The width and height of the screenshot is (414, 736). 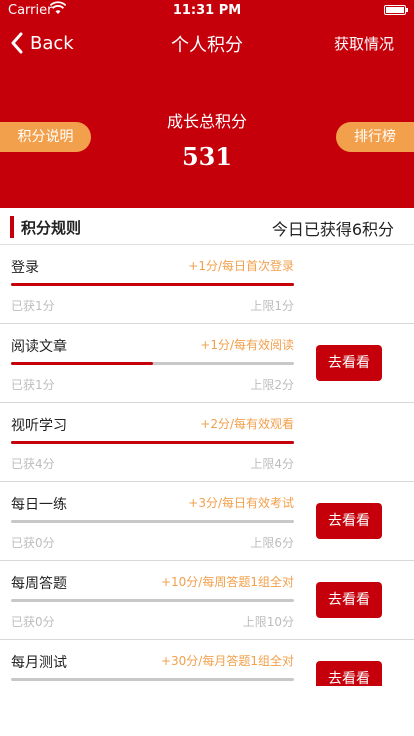 What do you see at coordinates (247, 345) in the screenshot?
I see `rule-description: +1分/每有效阅读` at bounding box center [247, 345].